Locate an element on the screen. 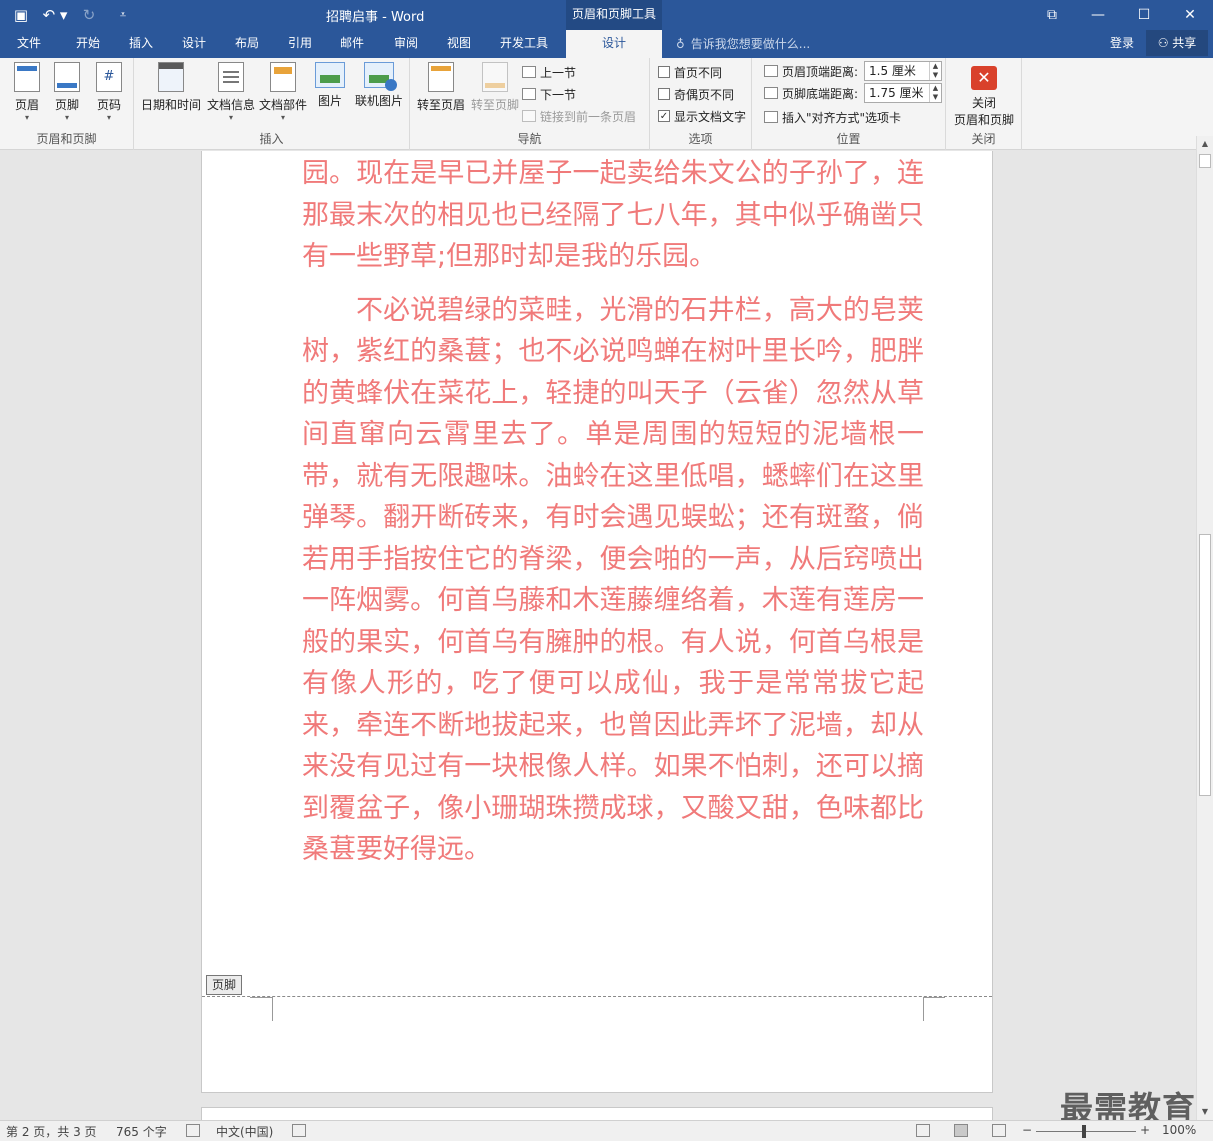 This screenshot has width=1213, height=1141. doc-parts-button: 文档部件 ▾ is located at coordinates (283, 92).